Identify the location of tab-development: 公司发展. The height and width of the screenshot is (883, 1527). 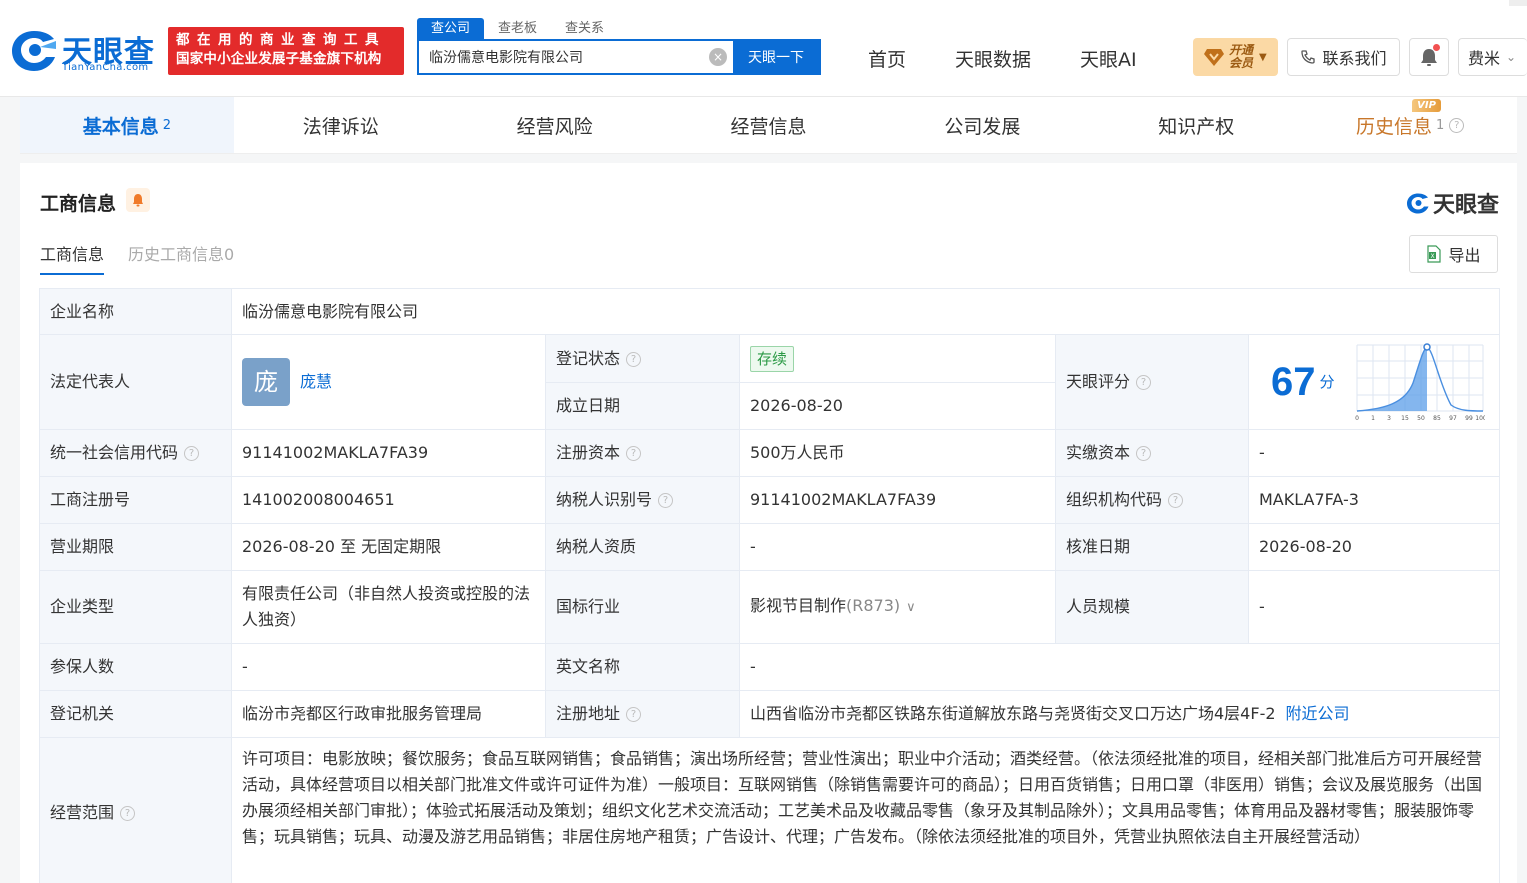
(982, 125).